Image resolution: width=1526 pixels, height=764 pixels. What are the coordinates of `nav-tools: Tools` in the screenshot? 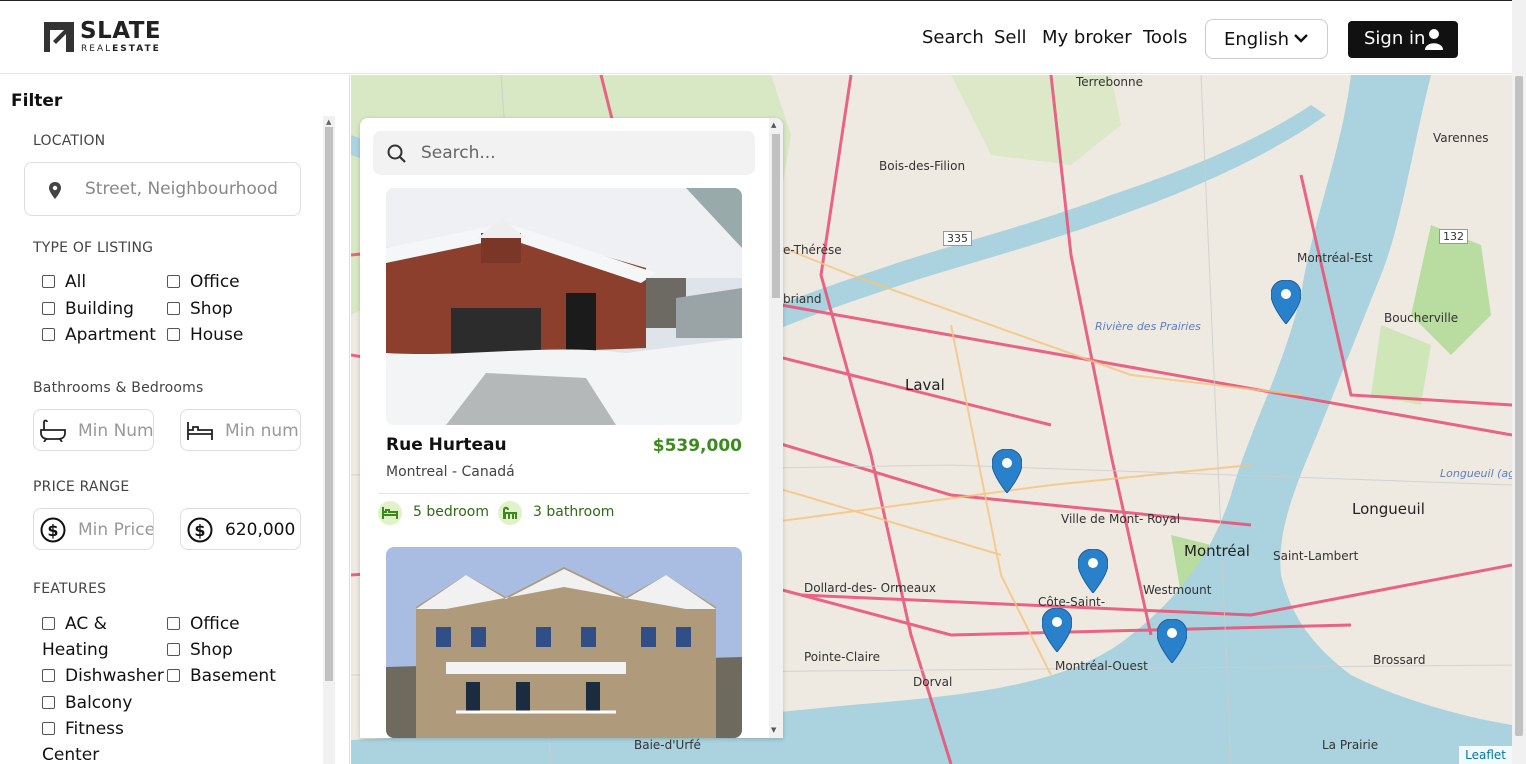 It's located at (1165, 37).